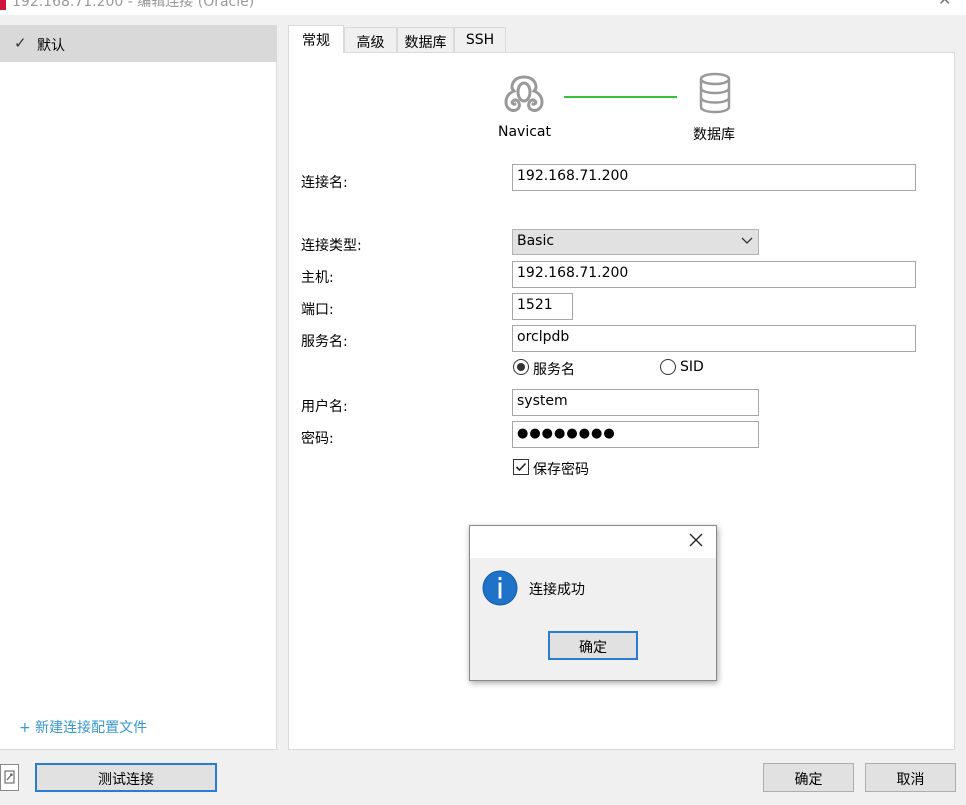 The height and width of the screenshot is (805, 966). I want to click on password-input: ●●●●●●●●, so click(635, 434).